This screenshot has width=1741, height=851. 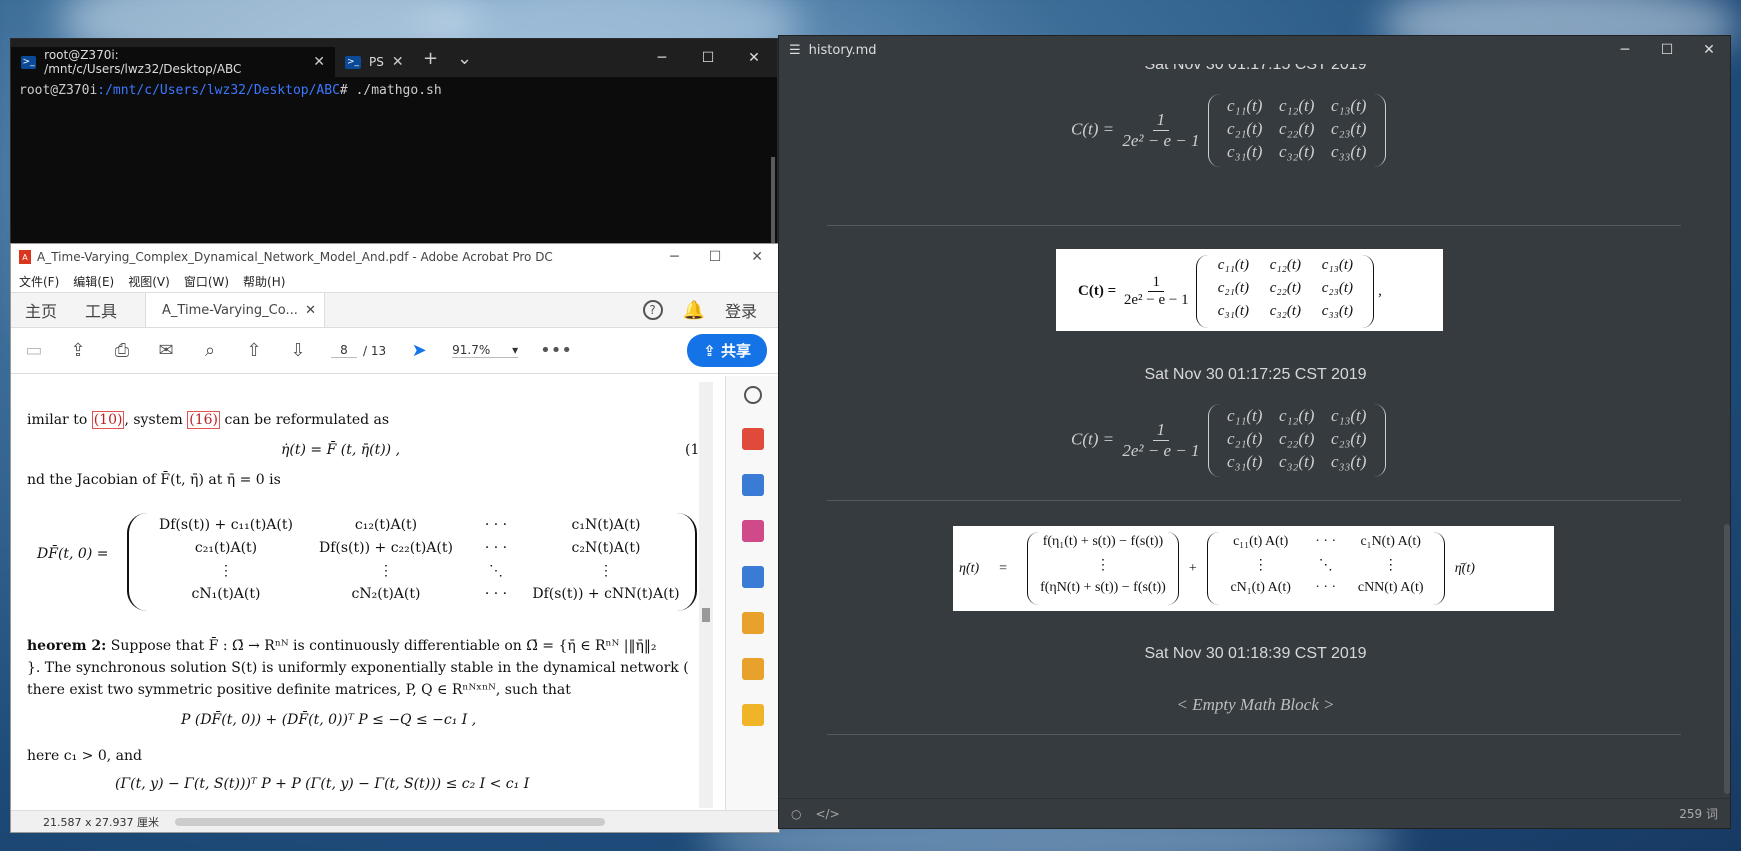 I want to click on matrix-row: ⋮ ⋮ ⋱ ⋮, so click(x=416, y=571).